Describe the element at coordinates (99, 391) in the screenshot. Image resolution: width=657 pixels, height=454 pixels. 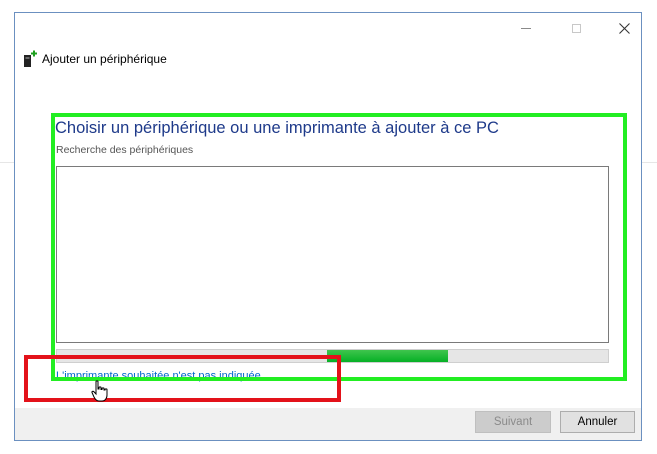
I see `hand-cursor-icon` at that location.